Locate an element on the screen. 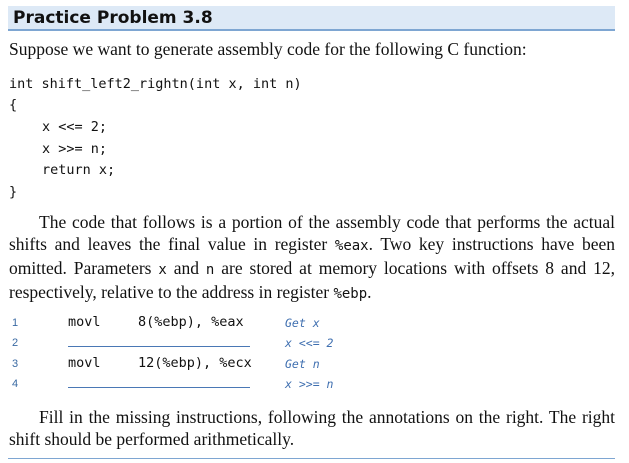 The width and height of the screenshot is (629, 463). line-number: 2 is located at coordinates (15, 343).